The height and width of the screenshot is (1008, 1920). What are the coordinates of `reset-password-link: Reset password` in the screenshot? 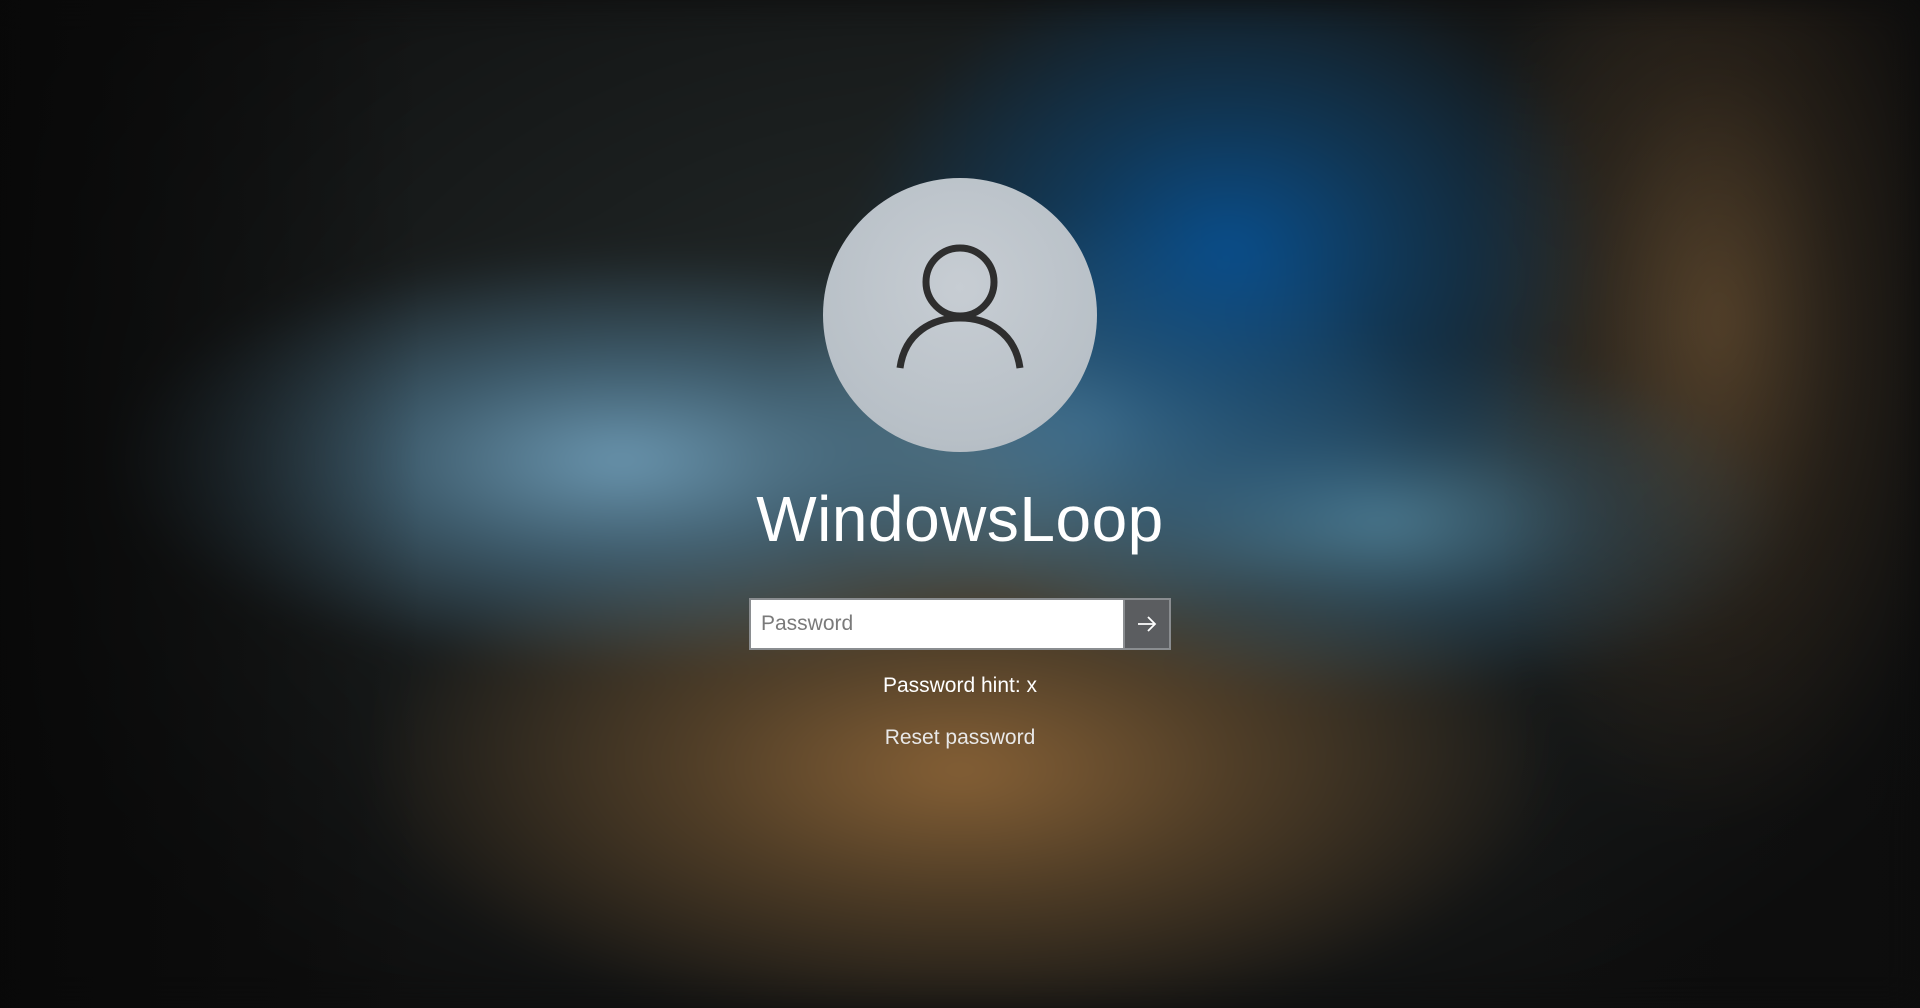 It's located at (960, 737).